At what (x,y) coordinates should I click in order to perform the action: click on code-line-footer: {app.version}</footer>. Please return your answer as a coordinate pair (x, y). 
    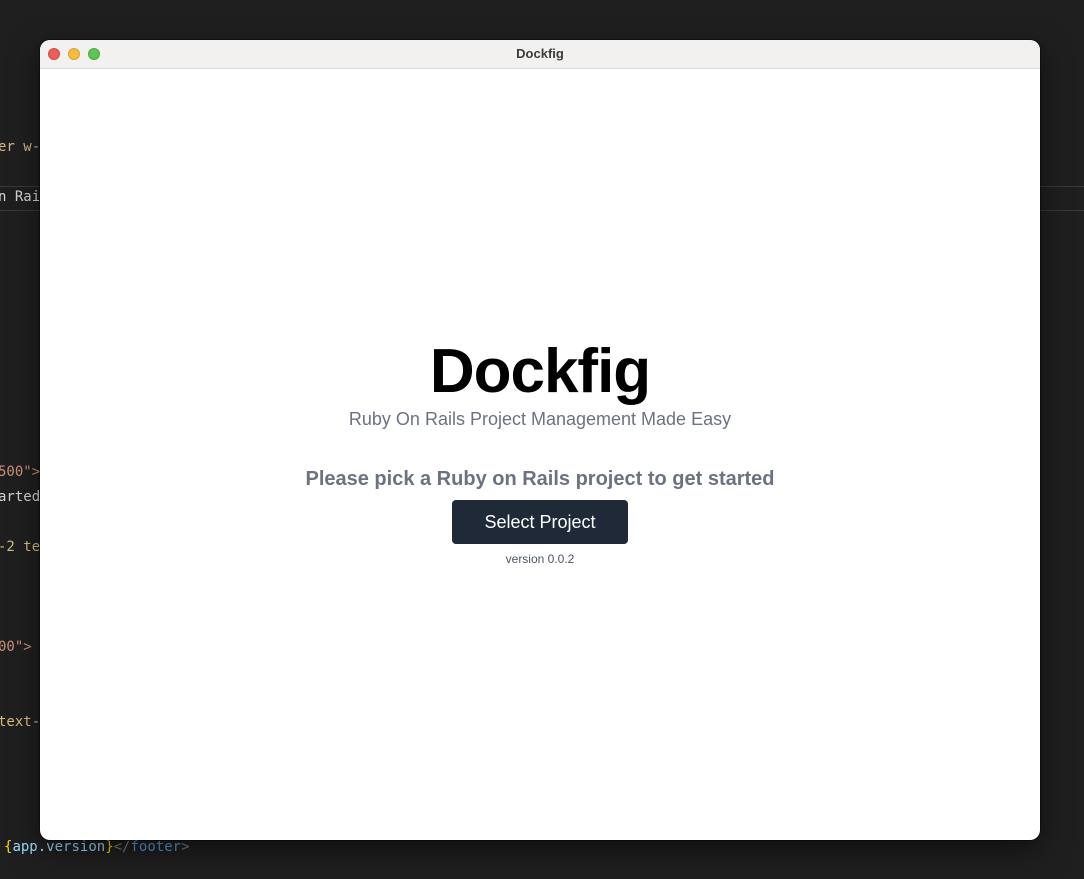
    Looking at the image, I should click on (97, 847).